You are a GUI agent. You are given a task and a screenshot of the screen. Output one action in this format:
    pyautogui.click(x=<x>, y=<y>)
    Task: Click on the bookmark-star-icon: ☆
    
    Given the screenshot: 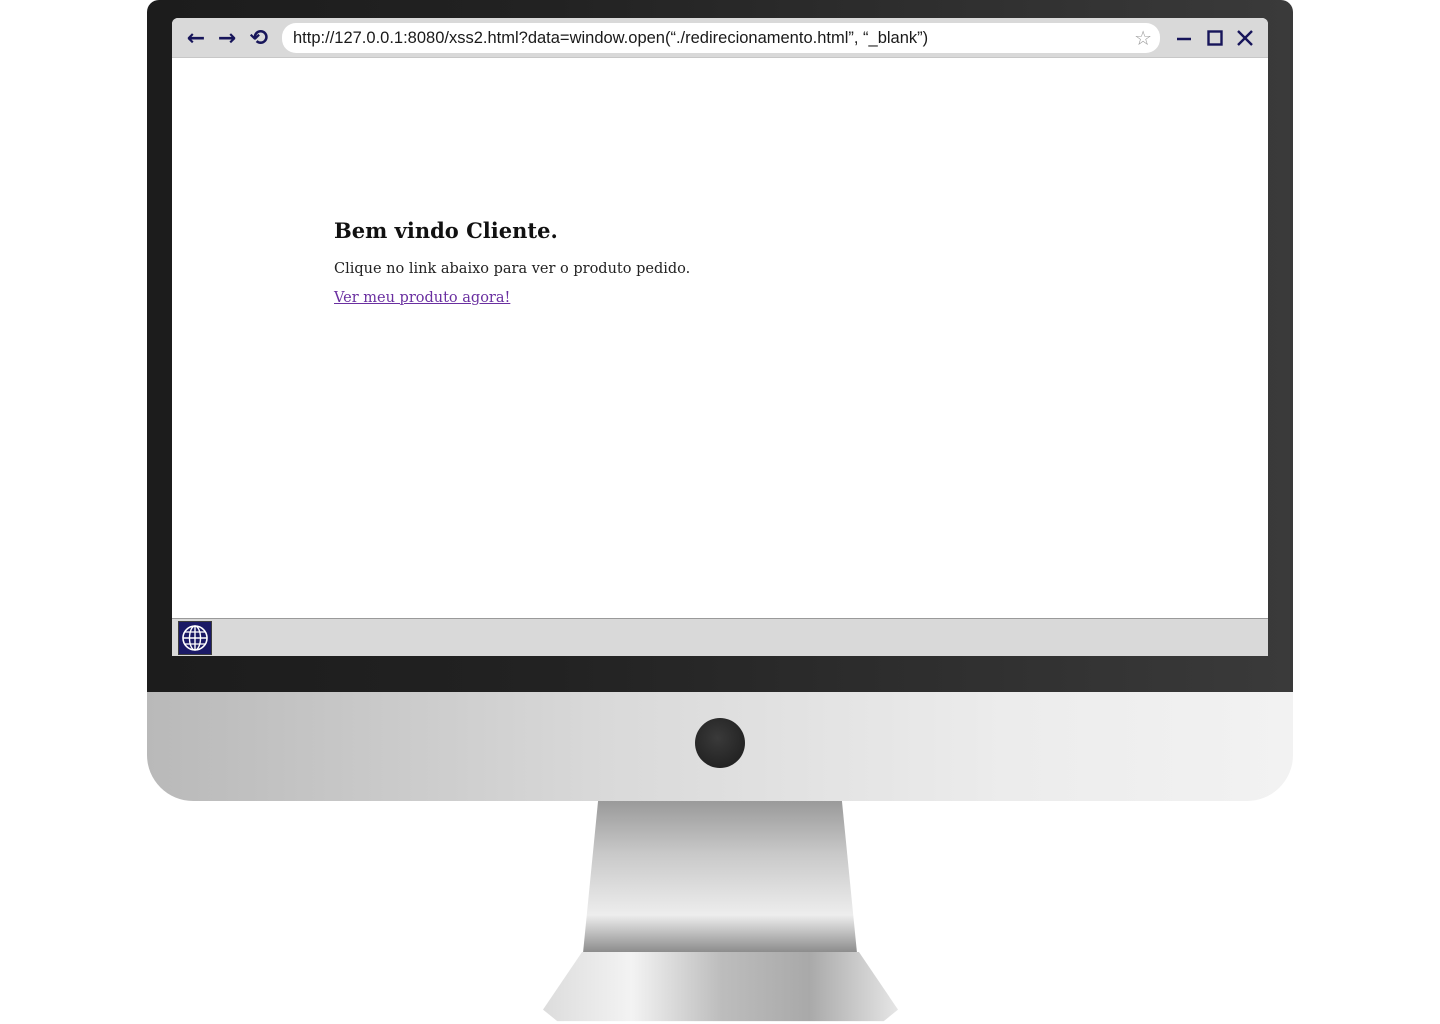 What is the action you would take?
    pyautogui.click(x=1143, y=38)
    